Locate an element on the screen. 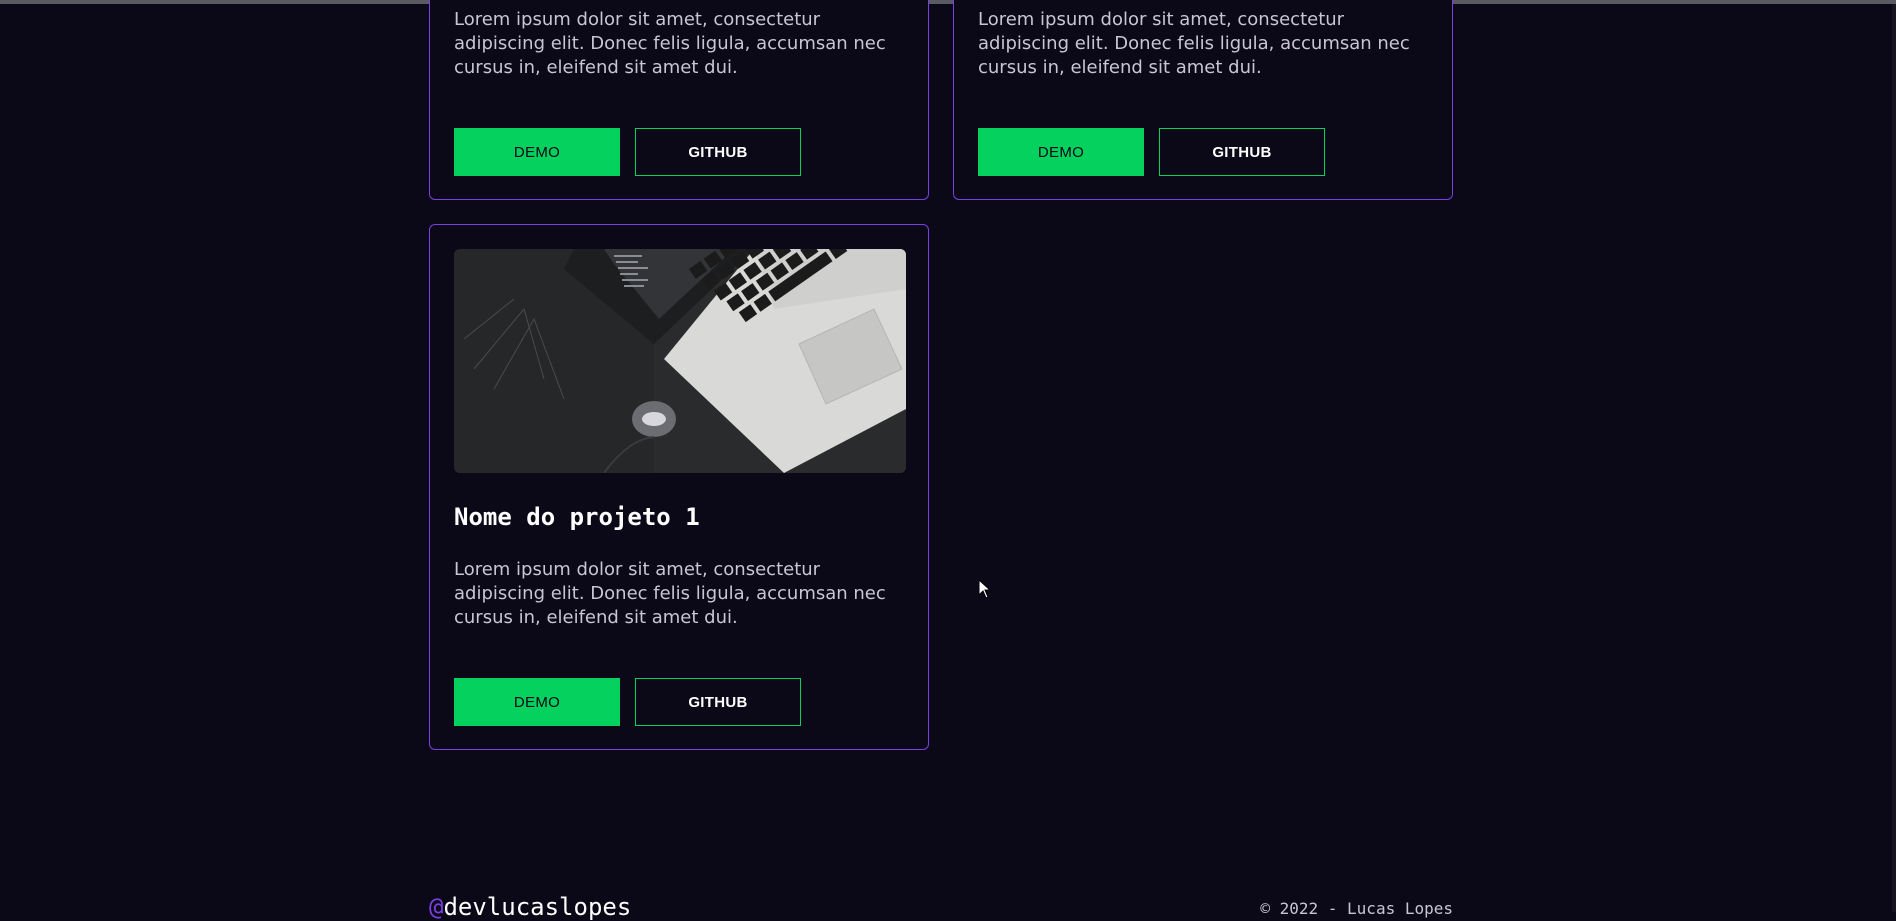 This screenshot has height=921, width=1896. footer-handle: @devlucaslopes is located at coordinates (530, 907).